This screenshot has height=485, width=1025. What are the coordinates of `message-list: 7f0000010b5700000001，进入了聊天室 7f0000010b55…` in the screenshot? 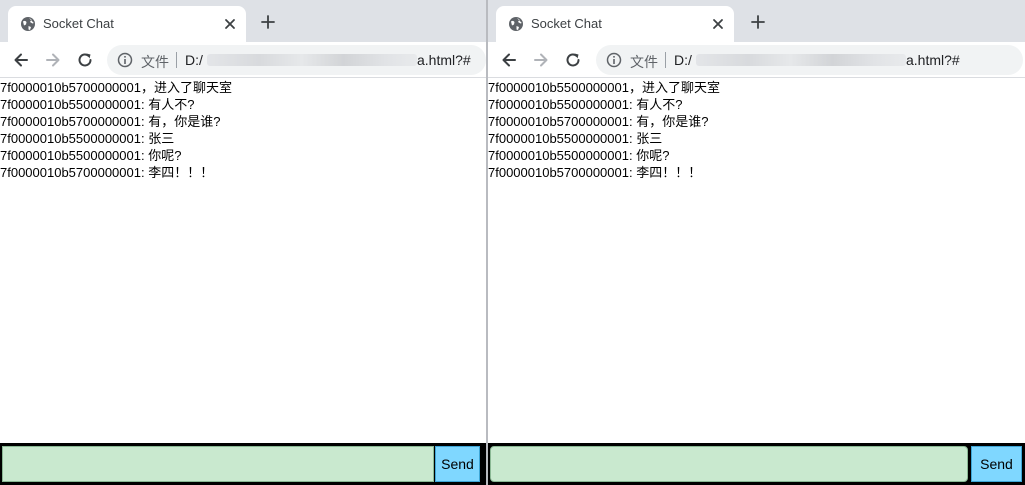 It's located at (243, 130).